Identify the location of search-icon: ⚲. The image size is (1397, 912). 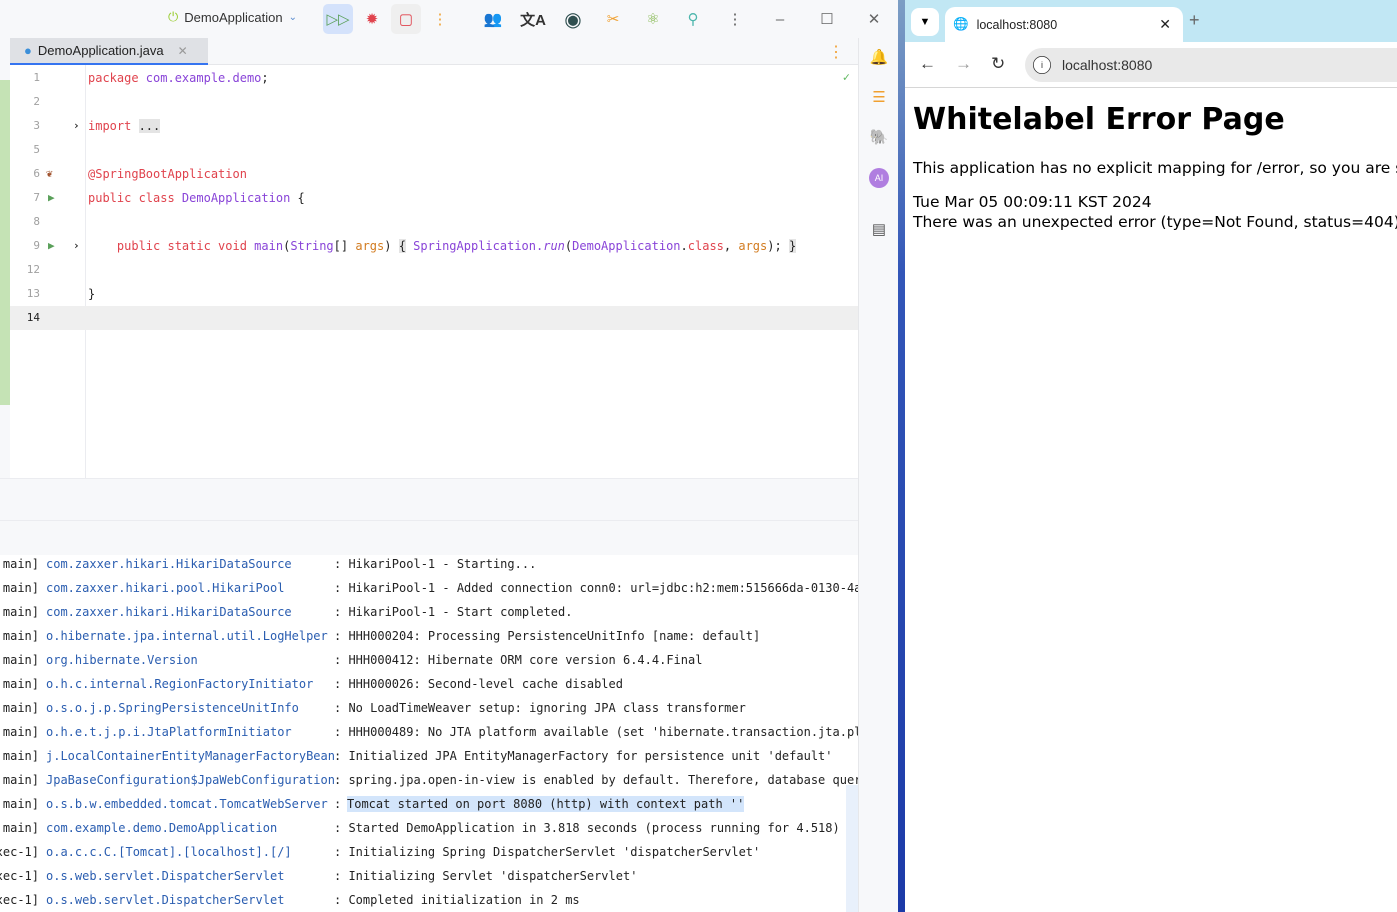
(693, 19).